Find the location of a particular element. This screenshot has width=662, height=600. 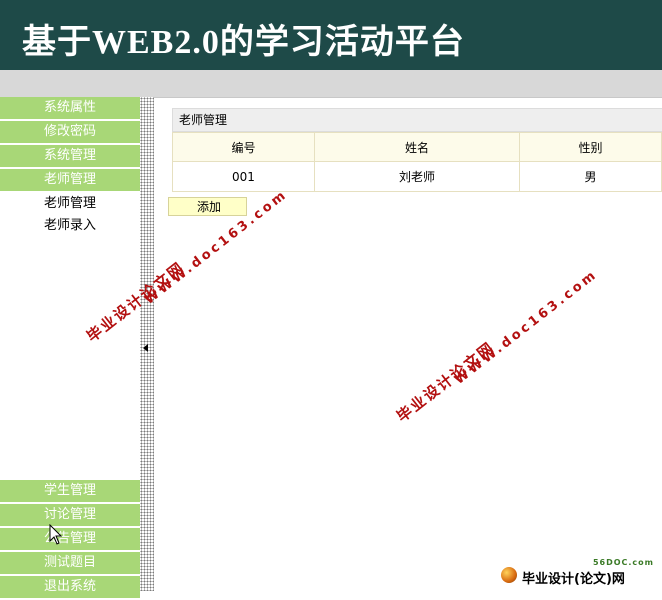

app-title: 基于WEB2.0的学习活动平台 is located at coordinates (243, 42).